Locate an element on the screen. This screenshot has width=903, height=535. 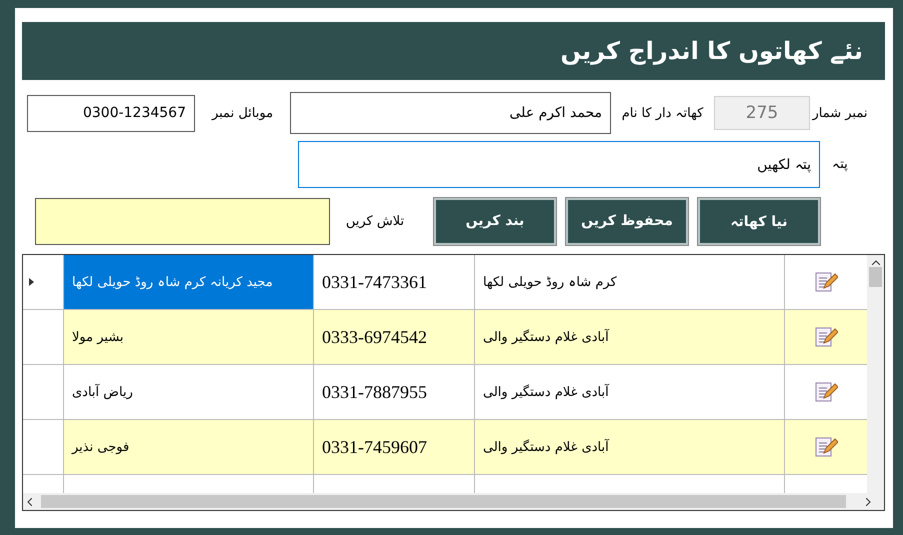
address-cell: کرم شاہ روڈ حویلی لکھا is located at coordinates (630, 282).